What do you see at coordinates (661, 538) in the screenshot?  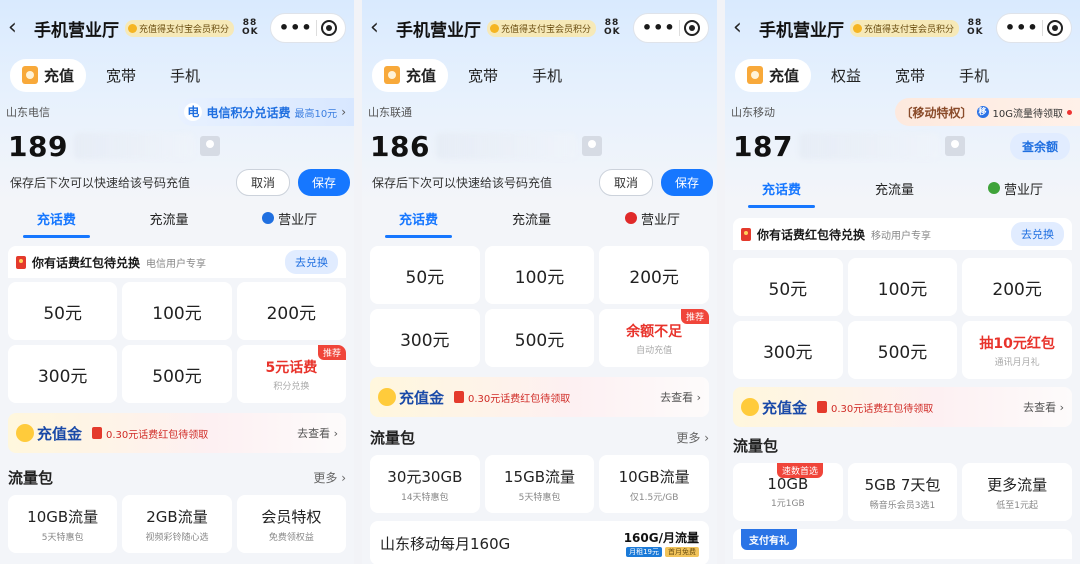 I see `banner-offer: 160G/月流量` at bounding box center [661, 538].